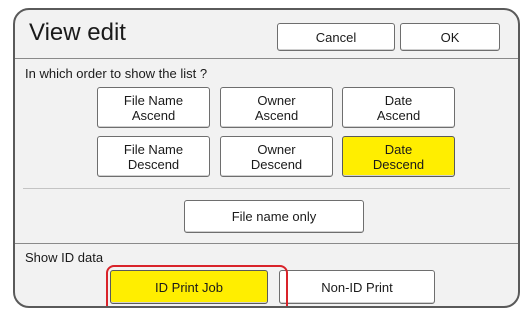 This screenshot has width=527, height=314. I want to click on sort-order-heading: In which order to show the list ?, so click(116, 73).